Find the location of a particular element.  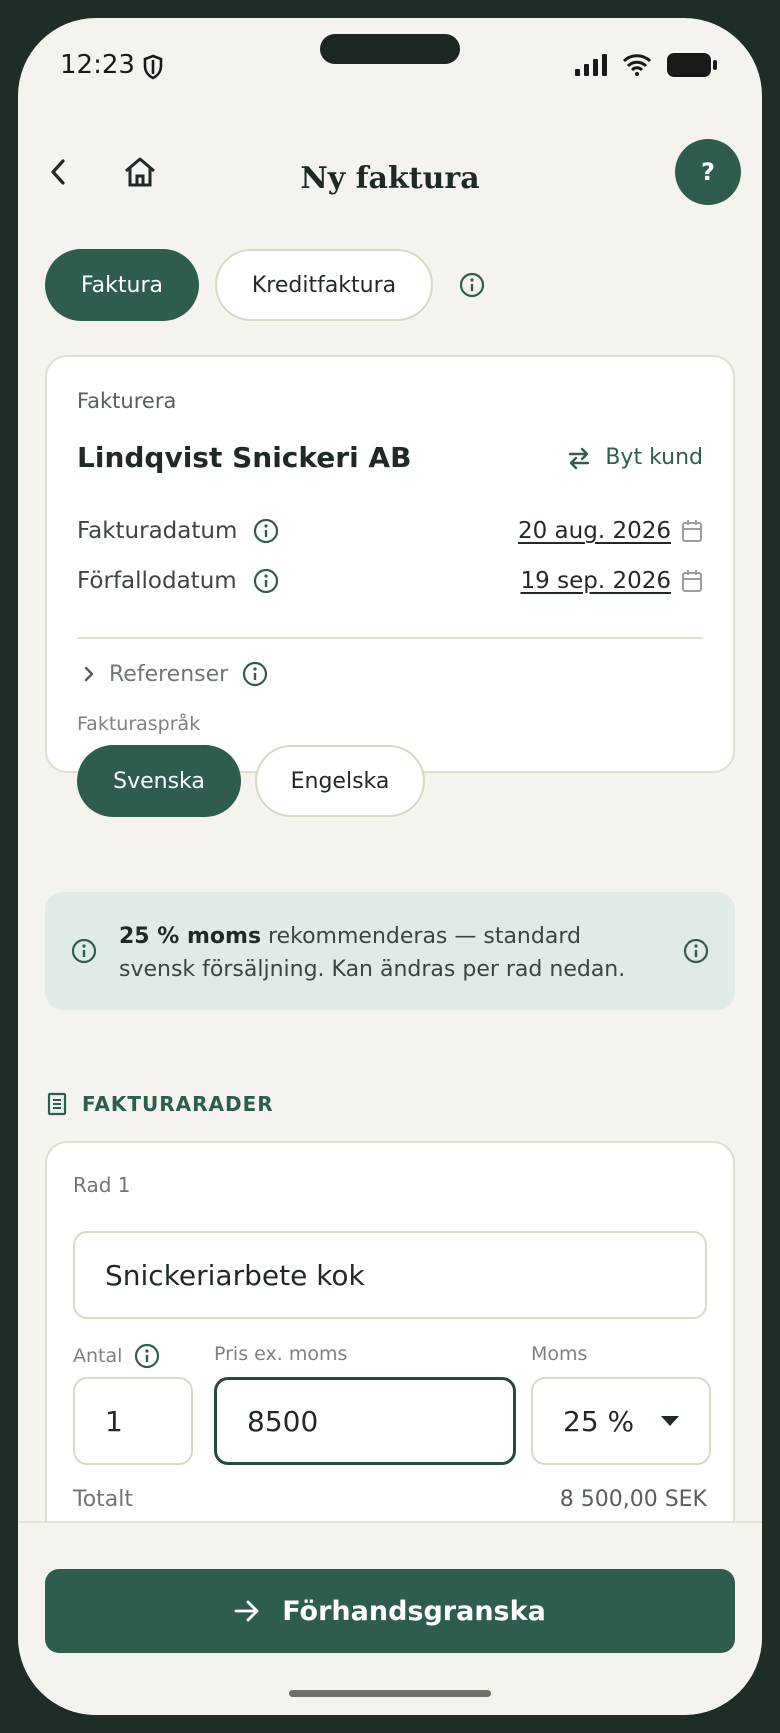

tab-faktura: Faktura is located at coordinates (122, 285).